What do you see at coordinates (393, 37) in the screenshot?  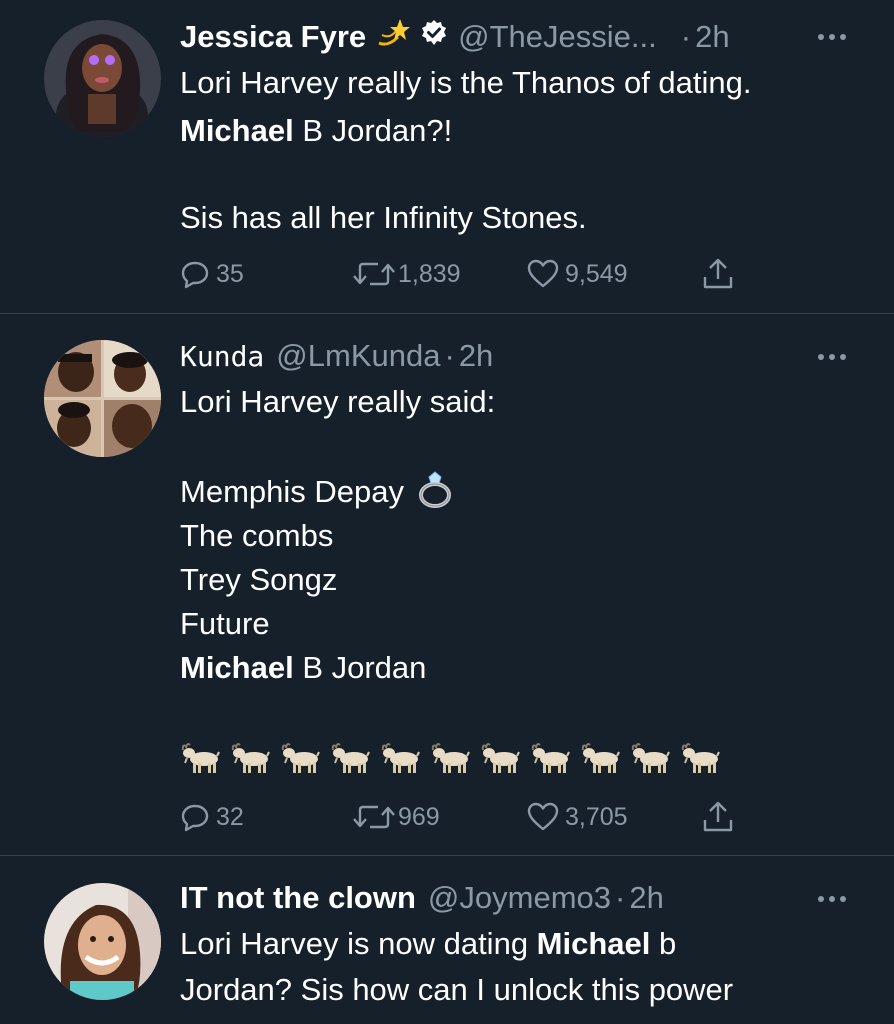 I see `dizzy-star-emoji` at bounding box center [393, 37].